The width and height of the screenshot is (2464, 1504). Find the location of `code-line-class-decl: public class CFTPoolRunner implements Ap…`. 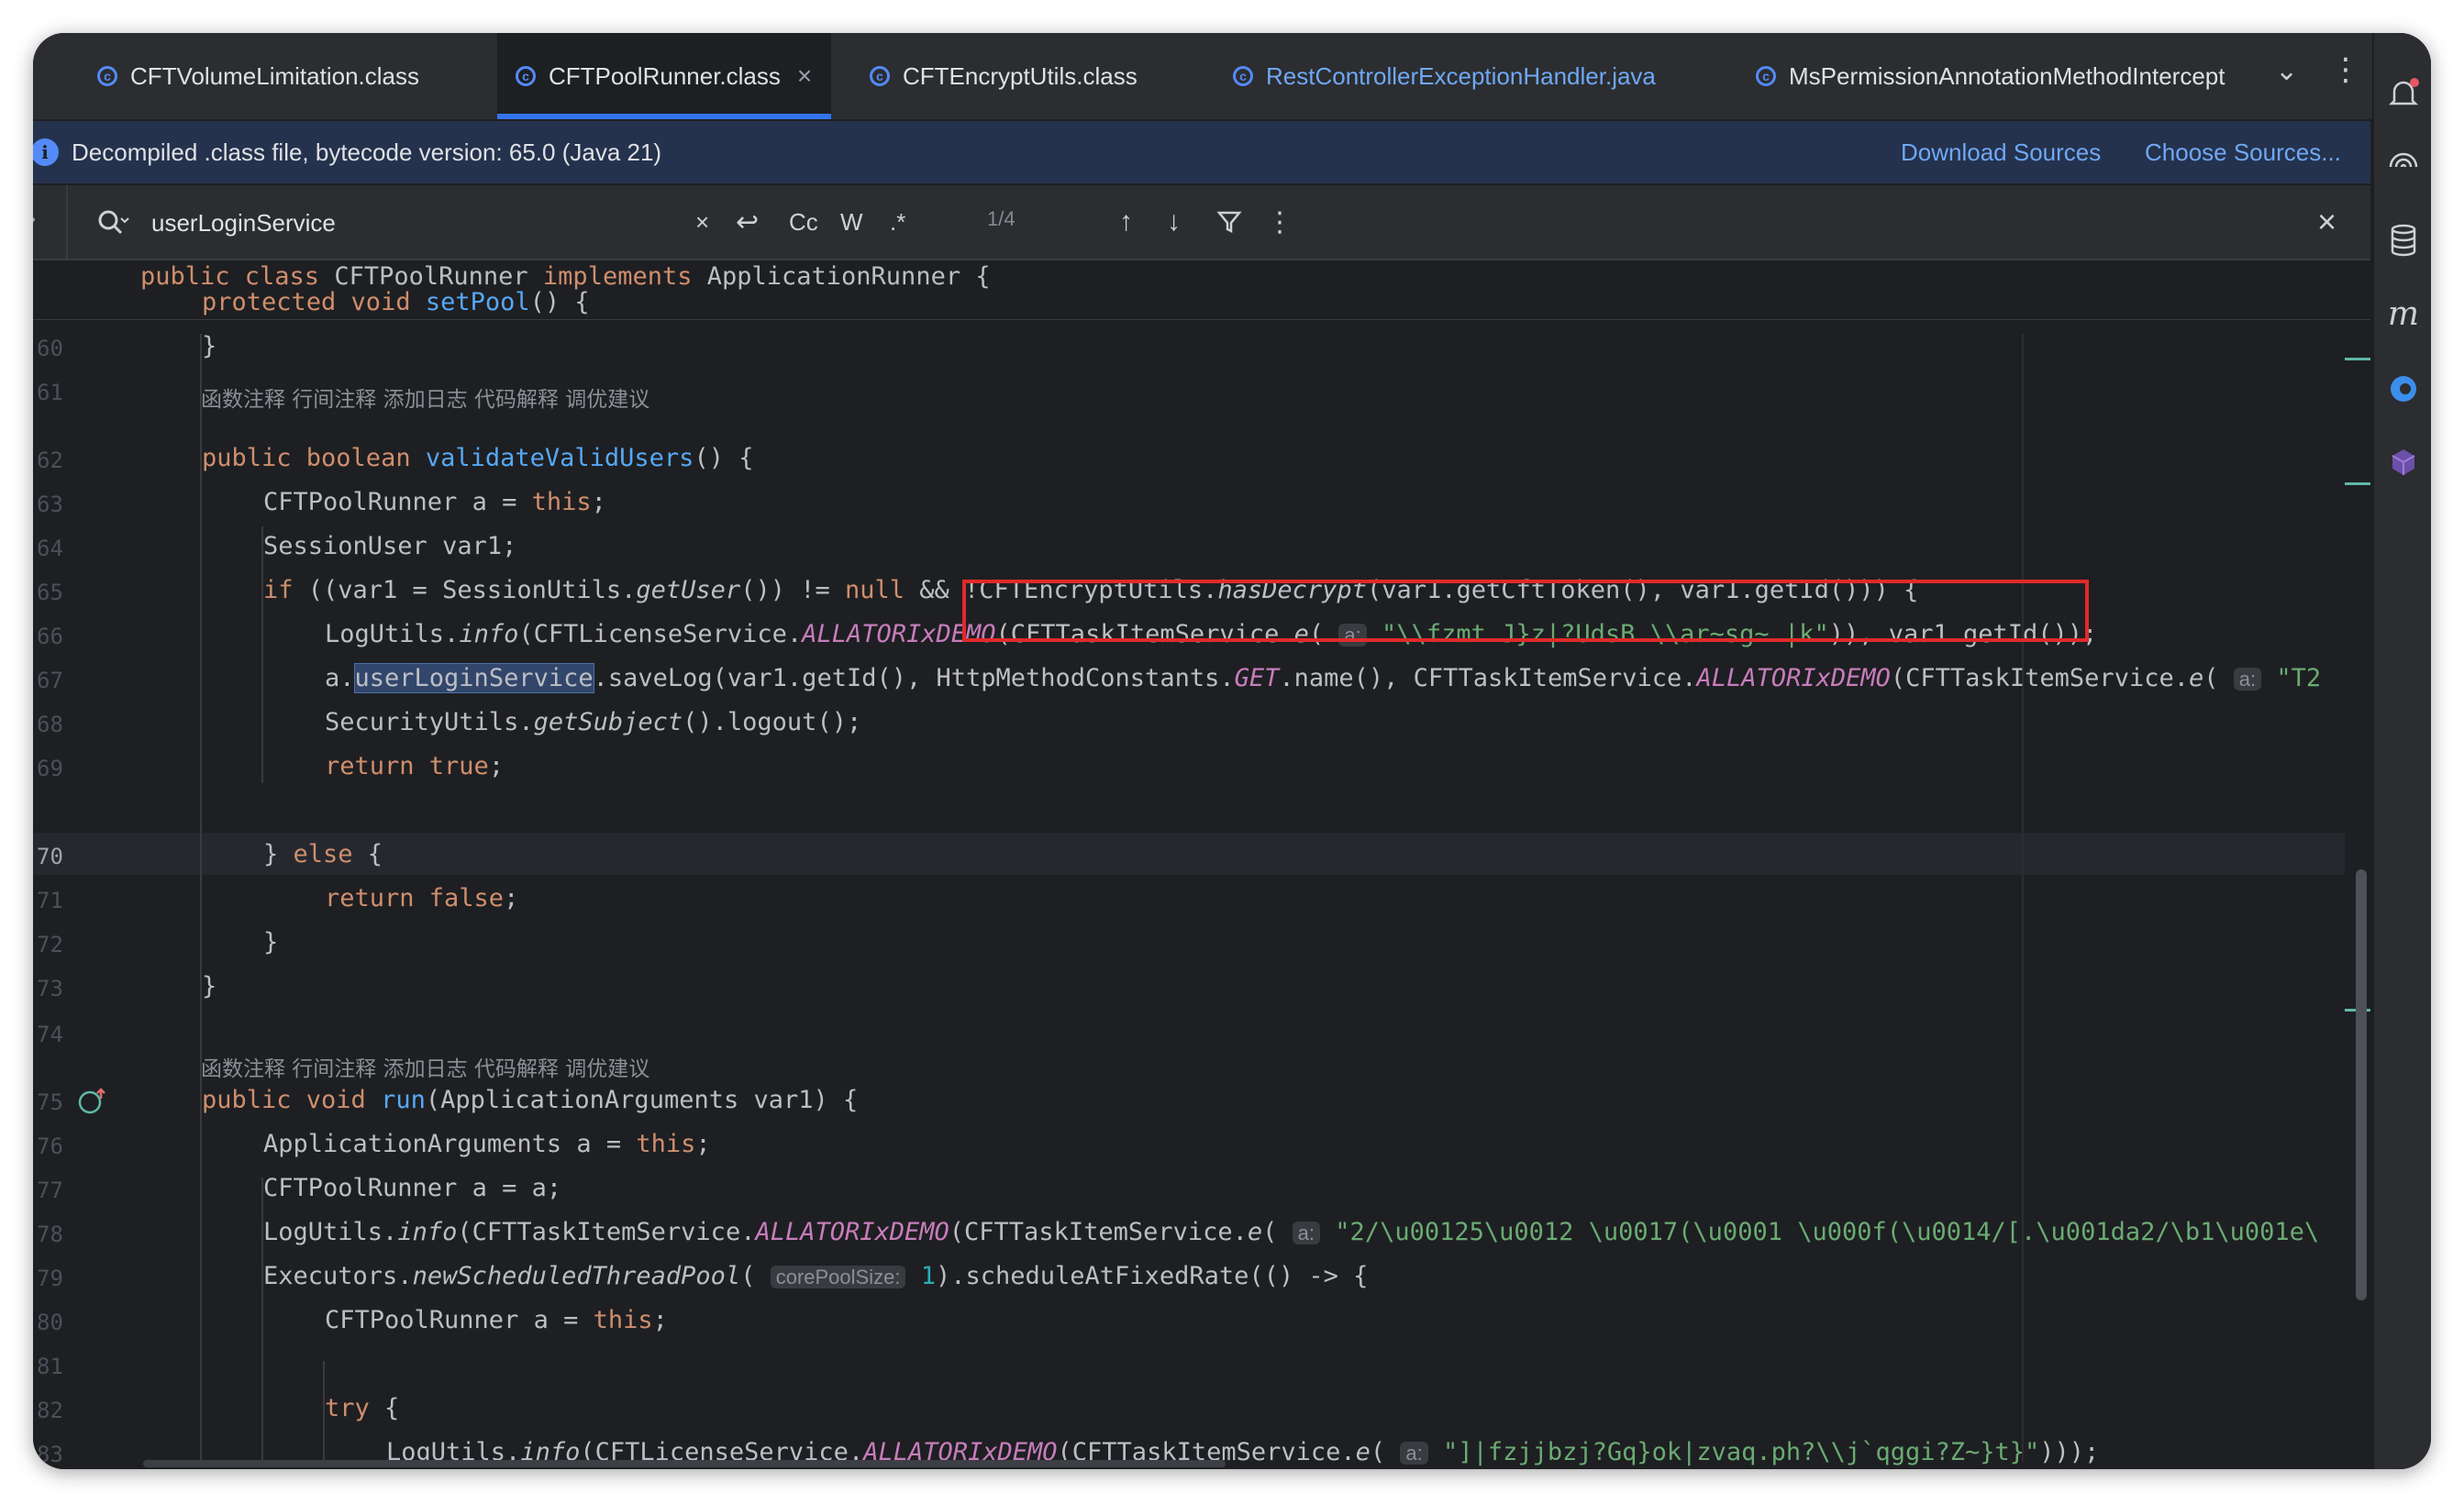

code-line-class-decl: public class CFTPoolRunner implements Ap… is located at coordinates (565, 277).